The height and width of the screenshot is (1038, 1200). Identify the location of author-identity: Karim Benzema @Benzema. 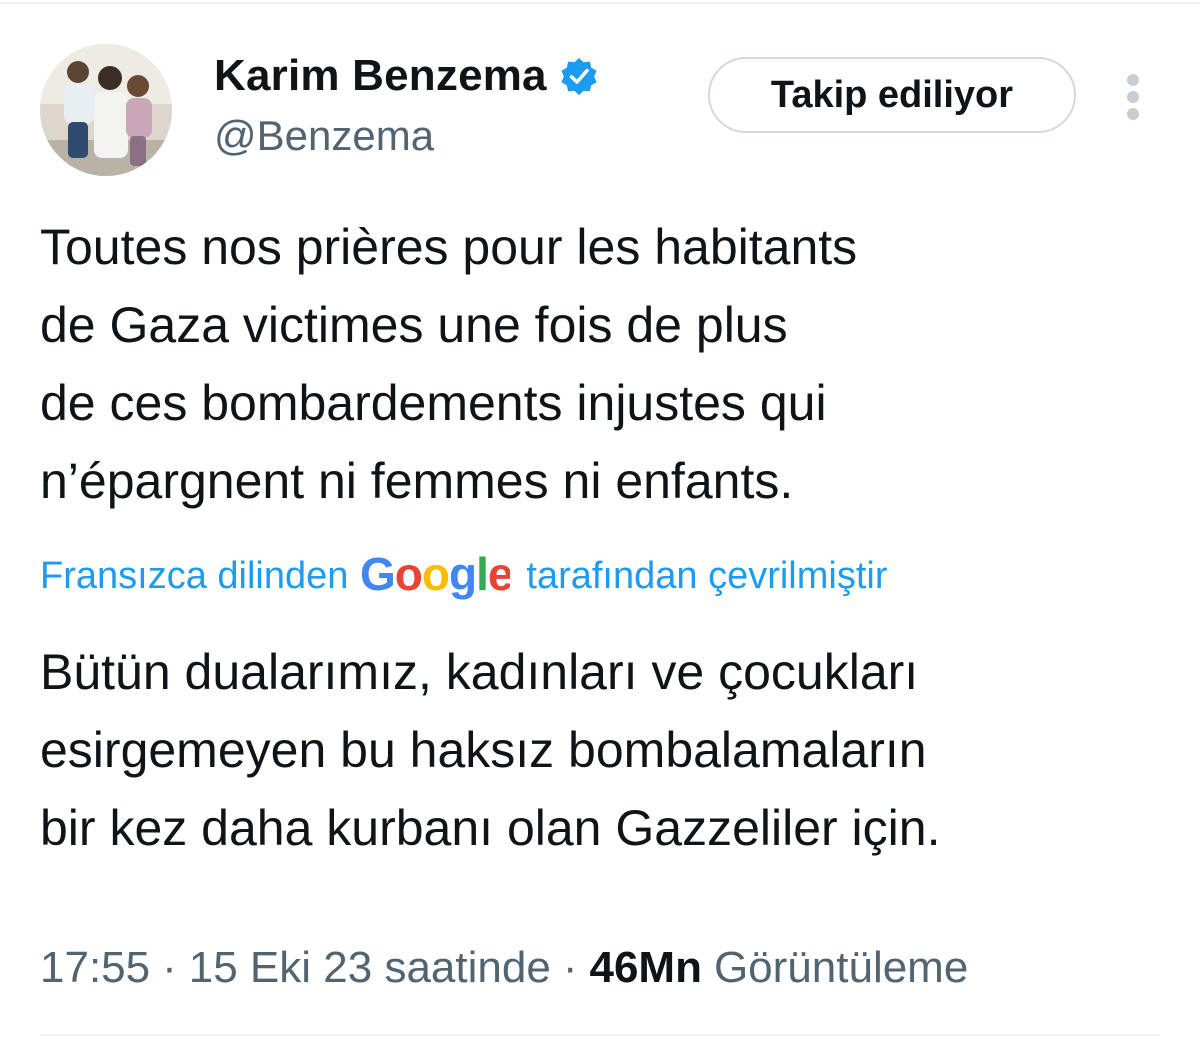
(406, 105).